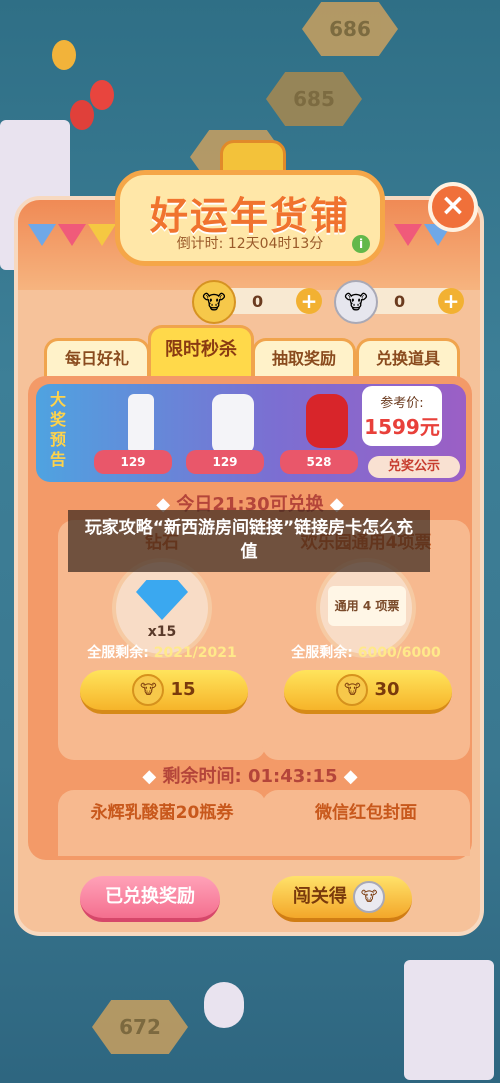  Describe the element at coordinates (195, 653) in the screenshot. I see `remaining-value: 2021/2021` at that location.